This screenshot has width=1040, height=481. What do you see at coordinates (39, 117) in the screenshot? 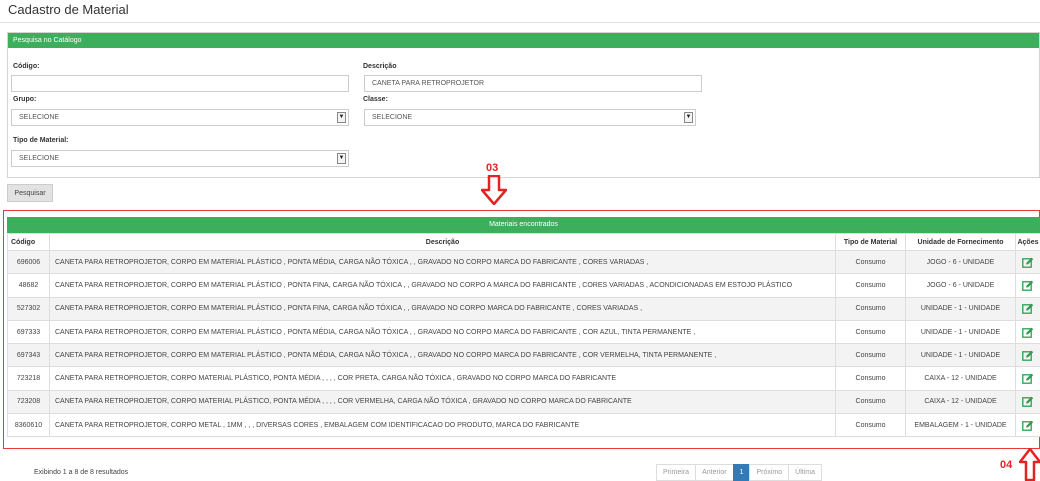
I see `grupo-selected-value: SELECIONE` at bounding box center [39, 117].